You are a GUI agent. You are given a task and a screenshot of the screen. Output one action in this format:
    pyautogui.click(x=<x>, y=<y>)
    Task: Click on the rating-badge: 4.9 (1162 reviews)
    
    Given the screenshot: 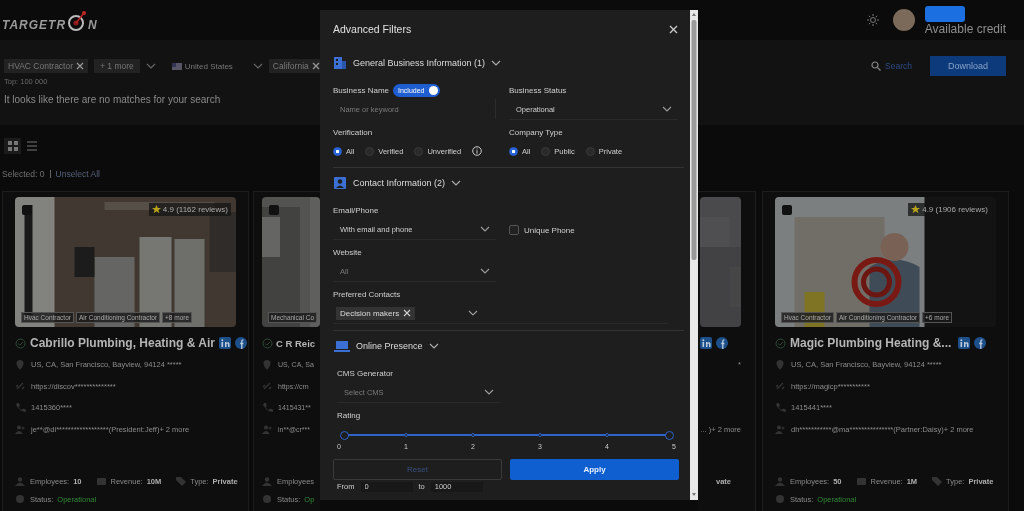 What is the action you would take?
    pyautogui.click(x=189, y=209)
    